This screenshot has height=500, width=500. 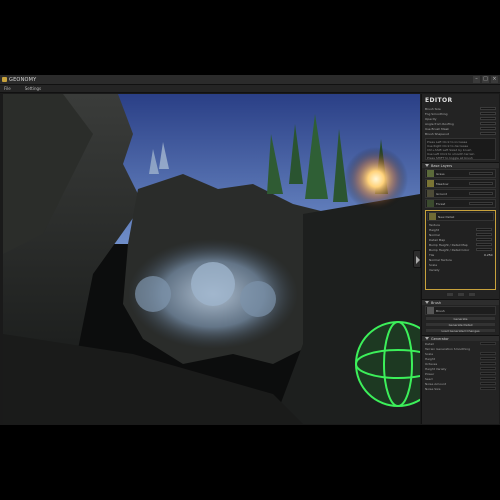 What do you see at coordinates (488, 133) in the screenshot?
I see `brush-shape-select` at bounding box center [488, 133].